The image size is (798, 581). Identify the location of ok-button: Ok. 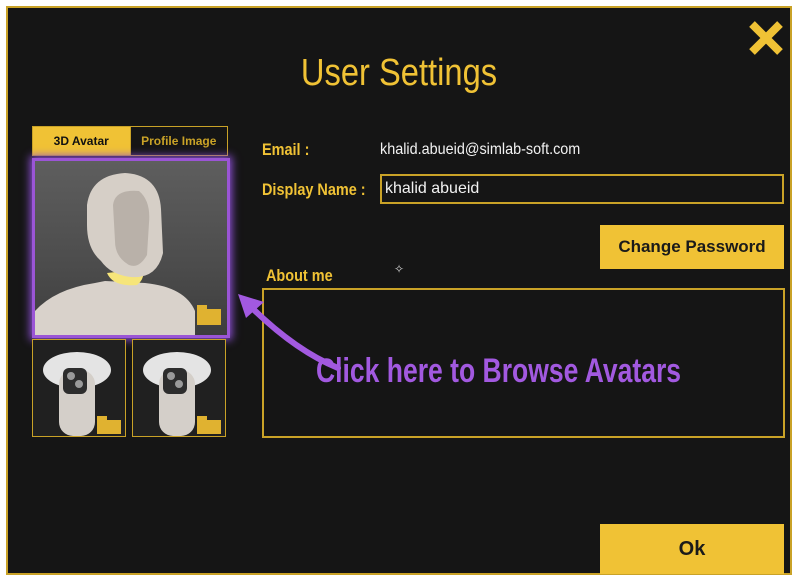
(692, 549).